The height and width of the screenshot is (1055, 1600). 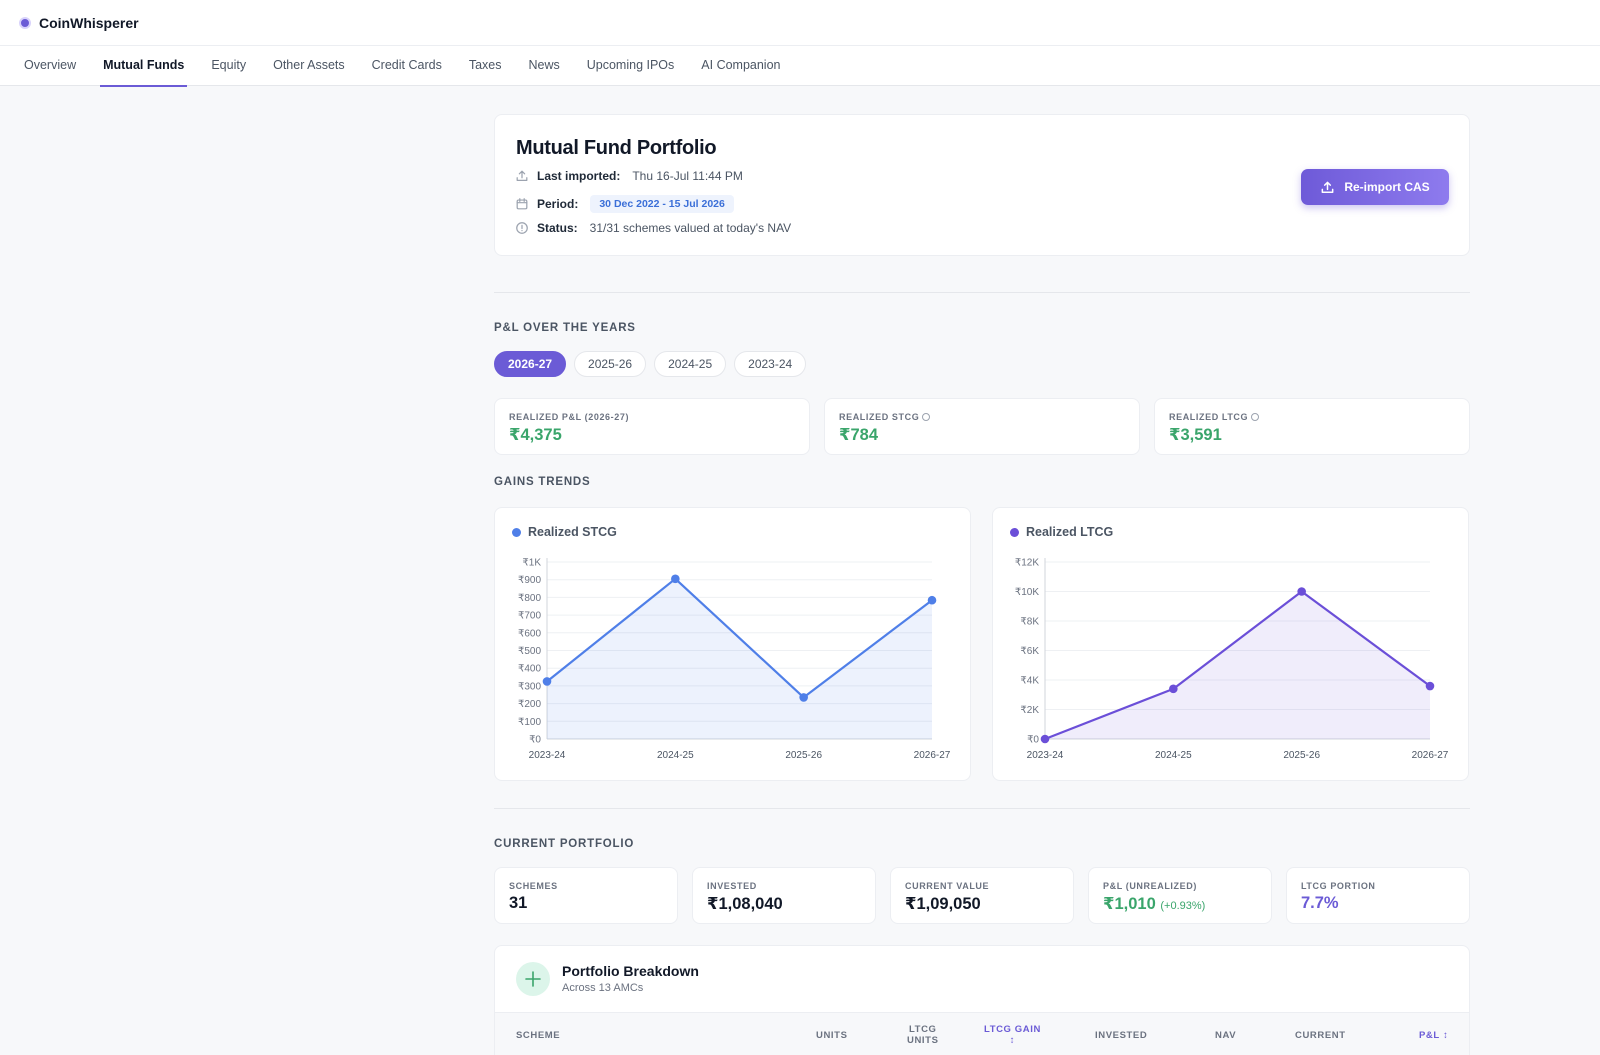 What do you see at coordinates (662, 204) in the screenshot?
I see `period-badge: 30 Dec 2022 - 15 Jul 2026` at bounding box center [662, 204].